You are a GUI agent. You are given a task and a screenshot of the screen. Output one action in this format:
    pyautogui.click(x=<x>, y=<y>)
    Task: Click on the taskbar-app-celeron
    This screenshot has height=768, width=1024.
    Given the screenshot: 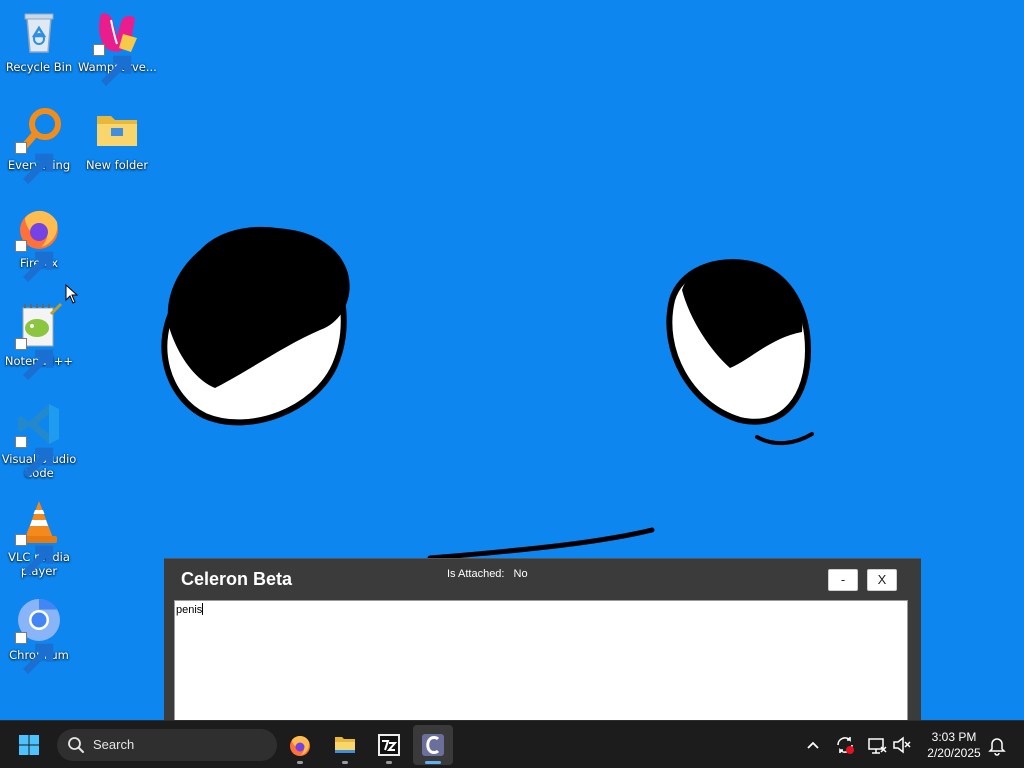 What is the action you would take?
    pyautogui.click(x=433, y=745)
    